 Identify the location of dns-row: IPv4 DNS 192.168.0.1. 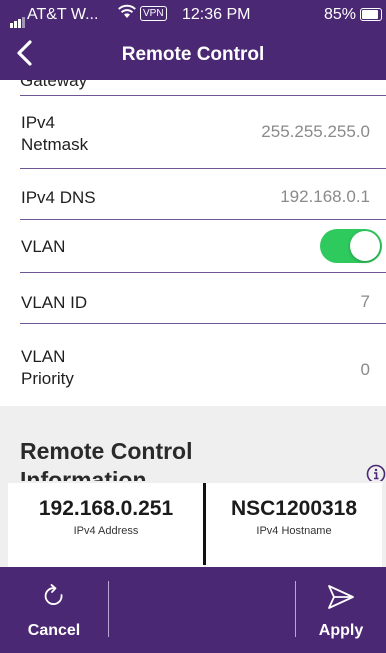
(193, 194).